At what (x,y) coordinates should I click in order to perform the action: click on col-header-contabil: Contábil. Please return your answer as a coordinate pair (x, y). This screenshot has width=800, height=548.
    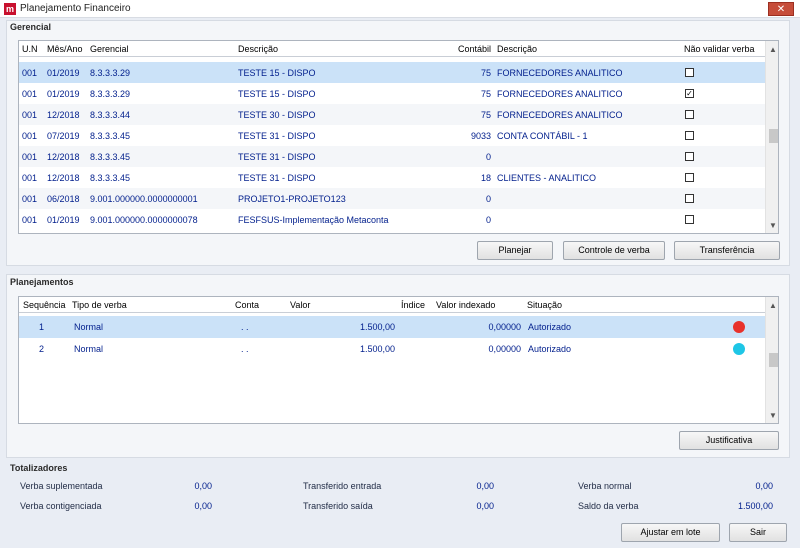
    Looking at the image, I should click on (474, 49).